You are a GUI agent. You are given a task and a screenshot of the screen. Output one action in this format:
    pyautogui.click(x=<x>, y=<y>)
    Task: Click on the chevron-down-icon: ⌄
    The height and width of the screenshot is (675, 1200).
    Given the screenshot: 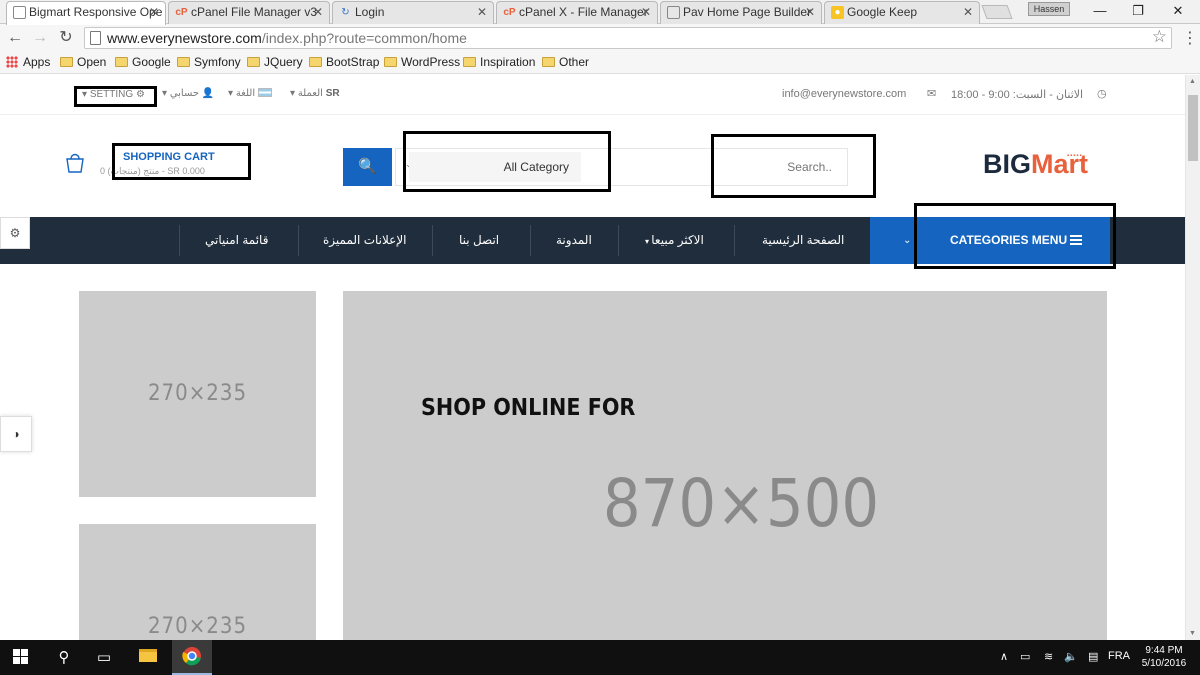 What is the action you would take?
    pyautogui.click(x=907, y=240)
    